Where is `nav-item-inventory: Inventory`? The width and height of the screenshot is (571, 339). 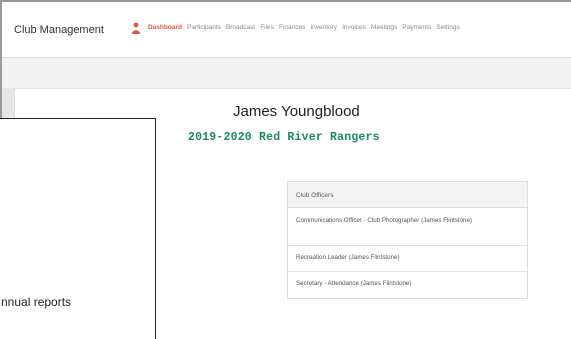
nav-item-inventory: Inventory is located at coordinates (323, 27).